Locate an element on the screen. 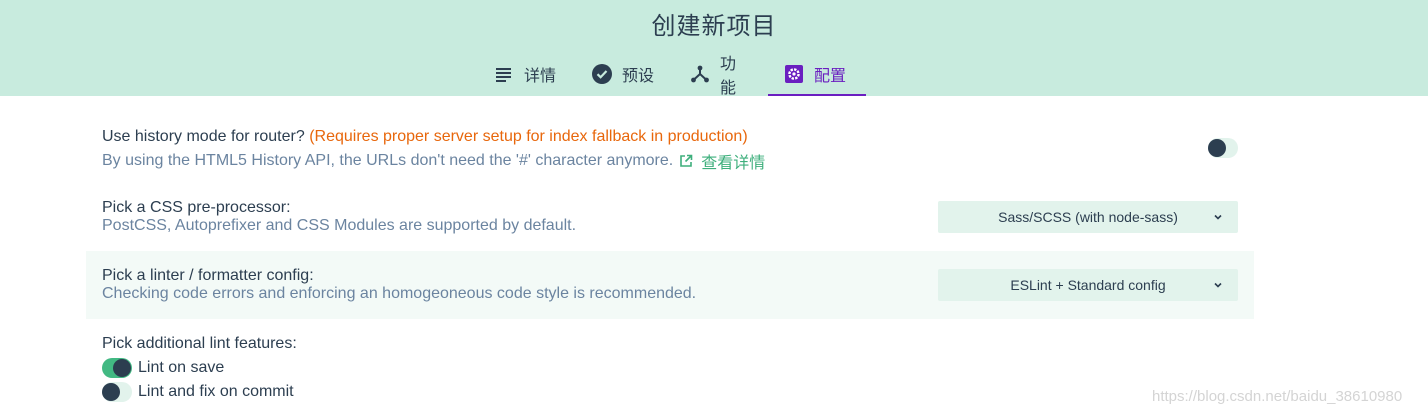 This screenshot has height=416, width=1428. router-details-link: 查看详情 is located at coordinates (719, 161).